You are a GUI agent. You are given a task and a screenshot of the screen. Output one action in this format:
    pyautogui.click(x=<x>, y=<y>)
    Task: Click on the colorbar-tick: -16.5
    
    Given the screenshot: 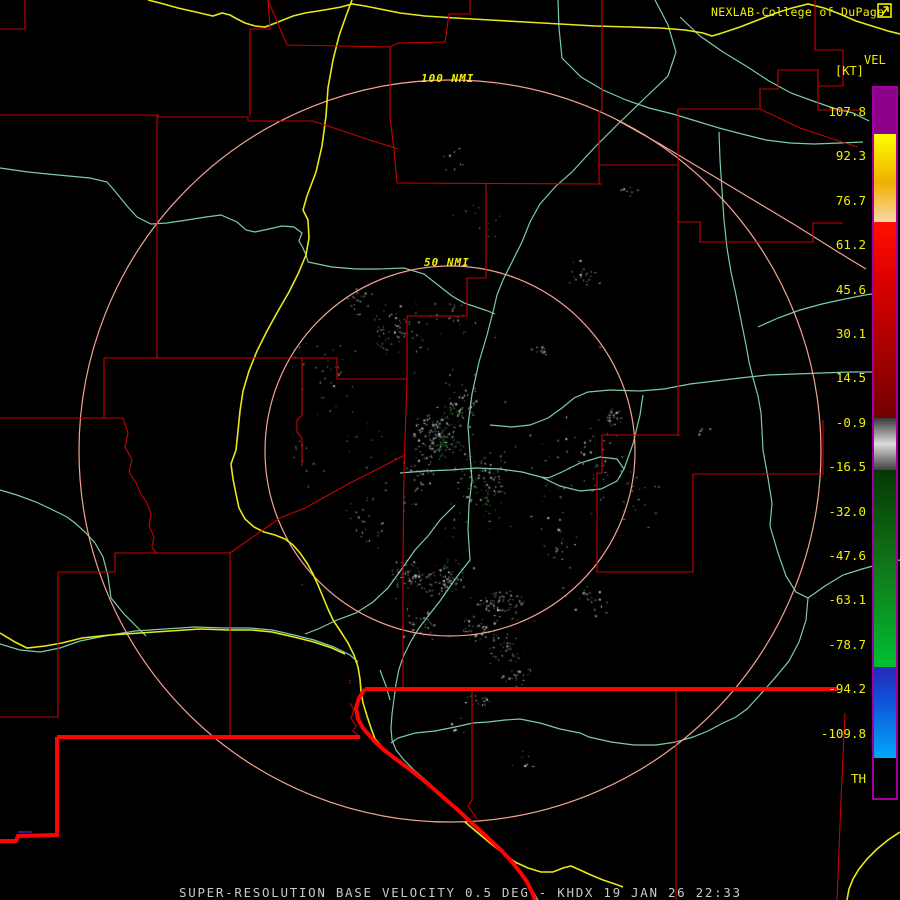 What is the action you would take?
    pyautogui.click(x=847, y=467)
    